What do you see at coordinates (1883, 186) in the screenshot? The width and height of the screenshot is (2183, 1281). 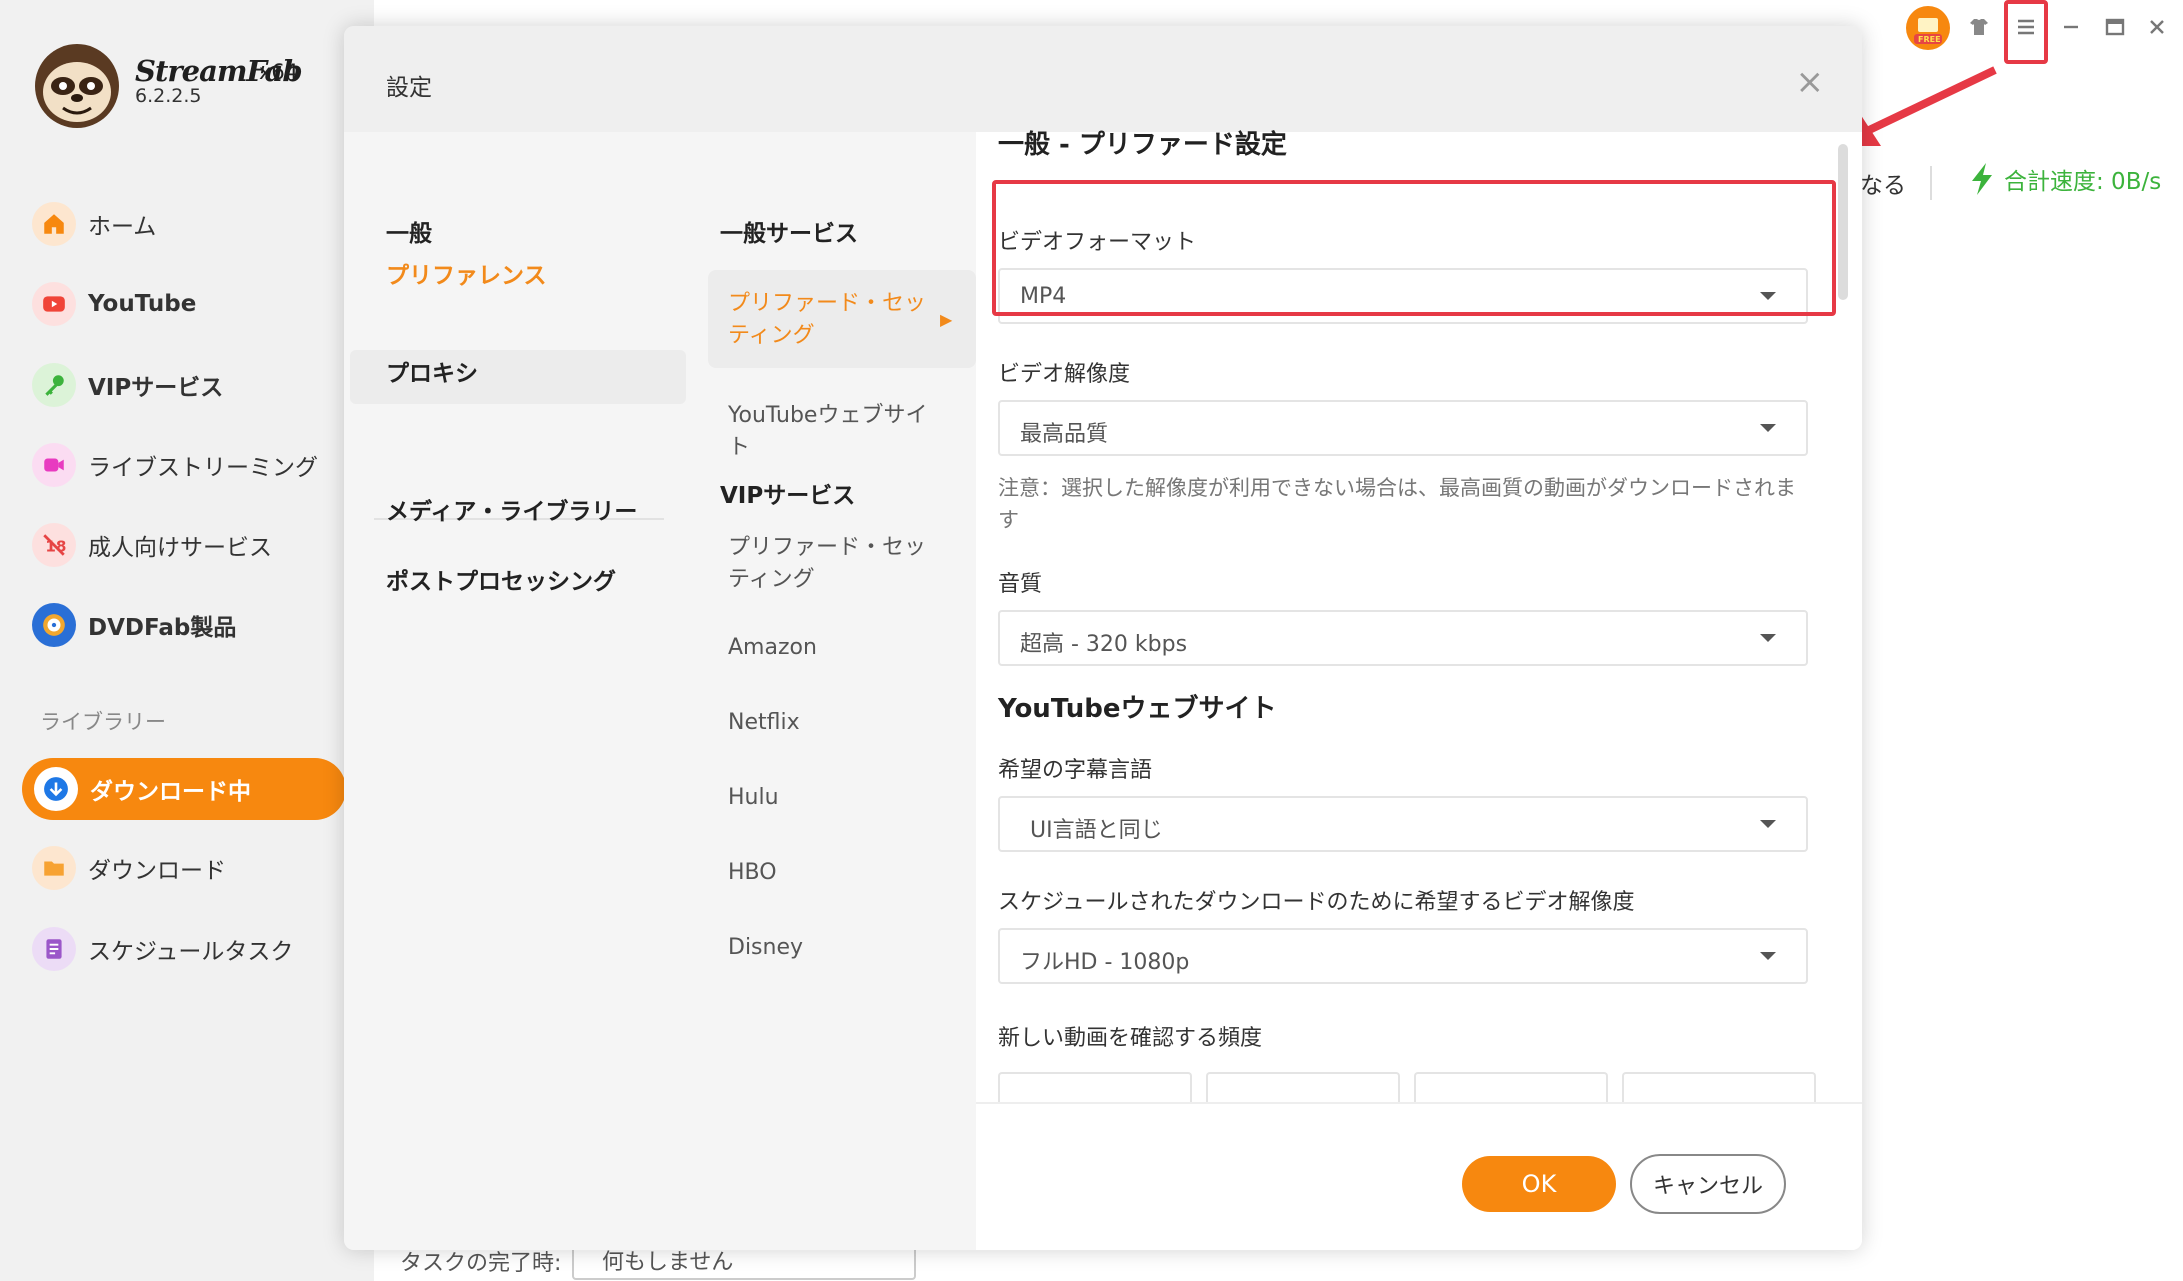 I see `status-partial-text: なる` at bounding box center [1883, 186].